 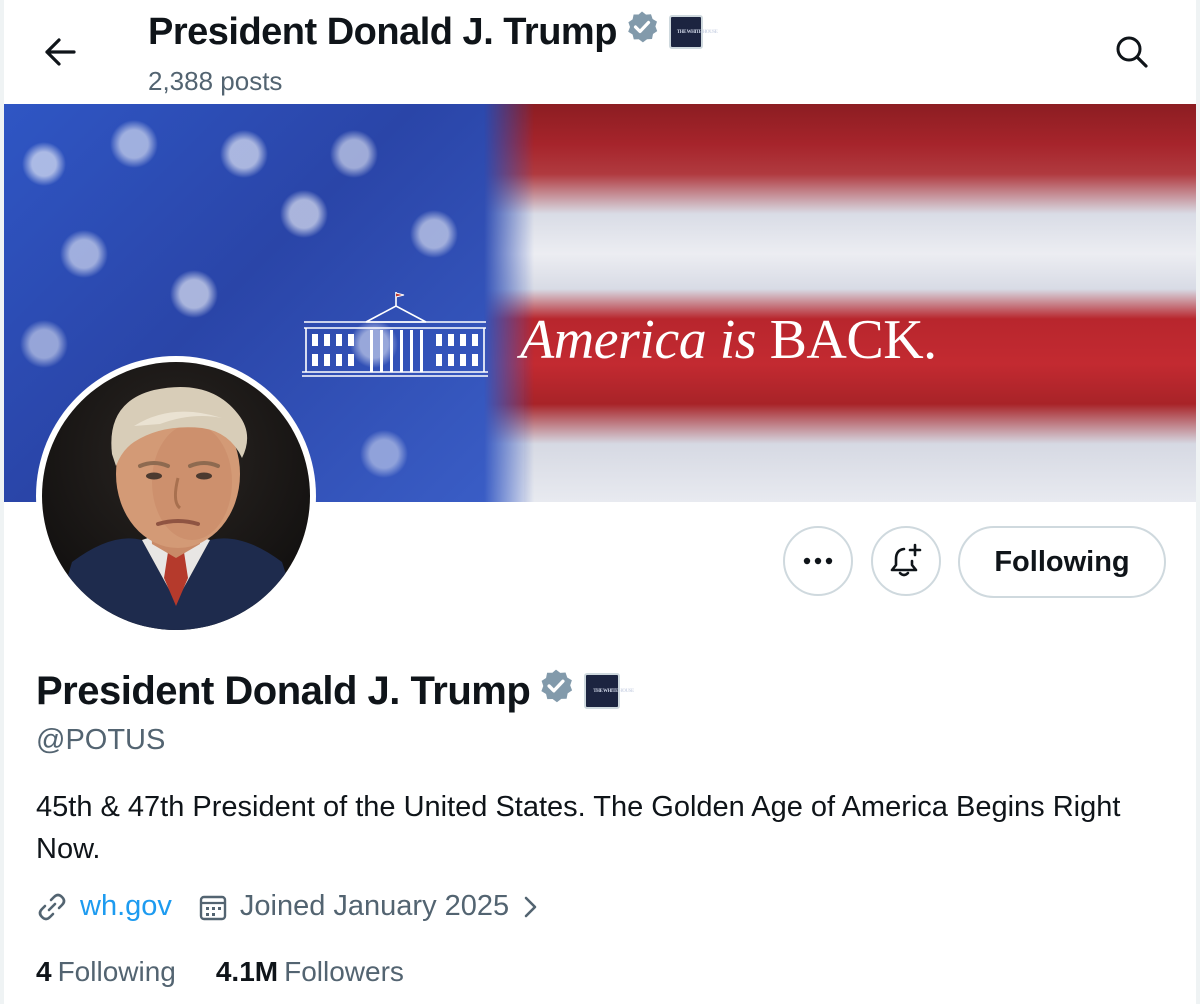 I want to click on more-options-button, so click(x=818, y=561).